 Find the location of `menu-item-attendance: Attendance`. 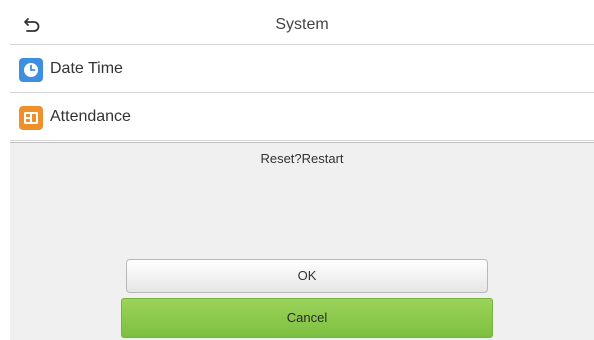

menu-item-attendance: Attendance is located at coordinates (302, 117).